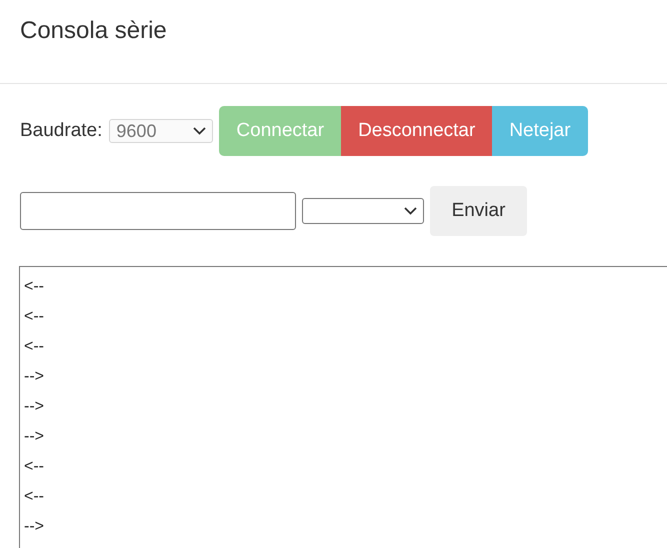 The width and height of the screenshot is (667, 548). What do you see at coordinates (93, 30) in the screenshot?
I see `page-title: Consola sèrie` at bounding box center [93, 30].